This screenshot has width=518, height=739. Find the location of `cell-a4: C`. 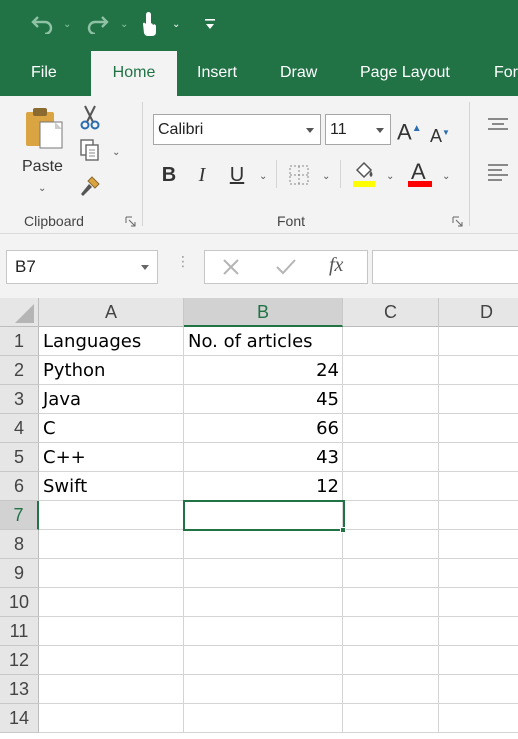

cell-a4: C is located at coordinates (111, 428).